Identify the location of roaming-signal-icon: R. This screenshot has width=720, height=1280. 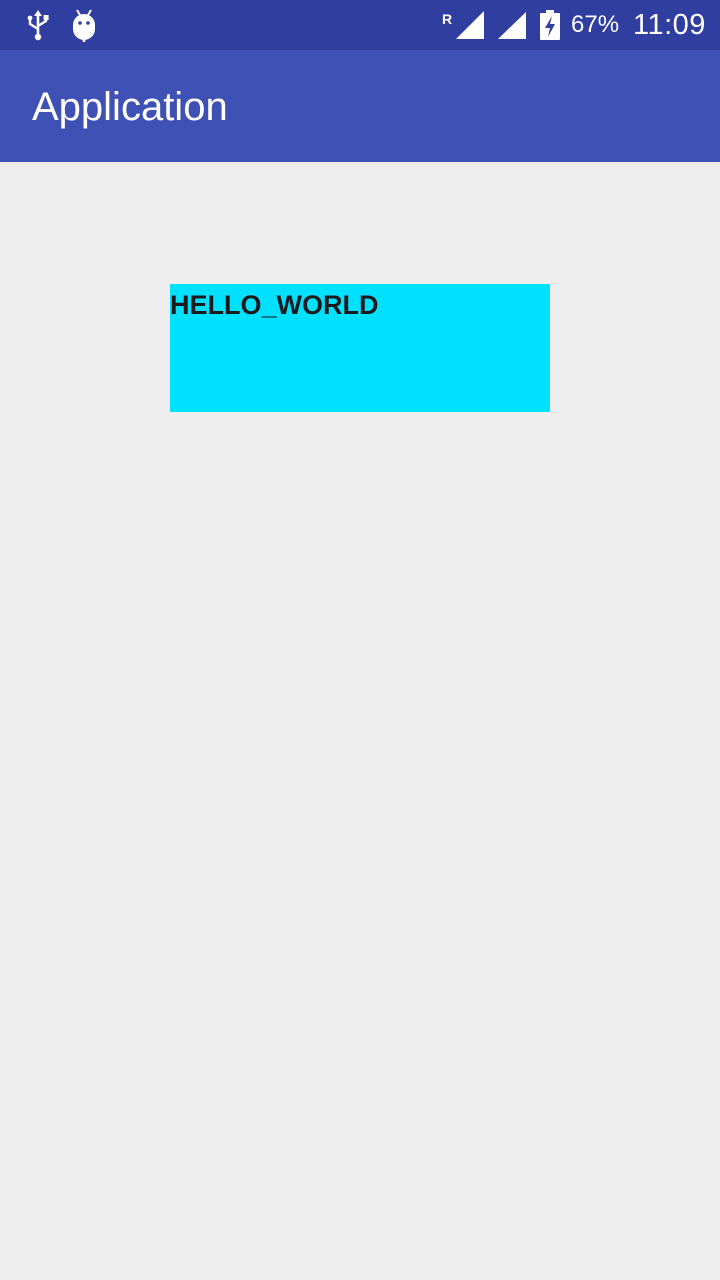
(464, 27).